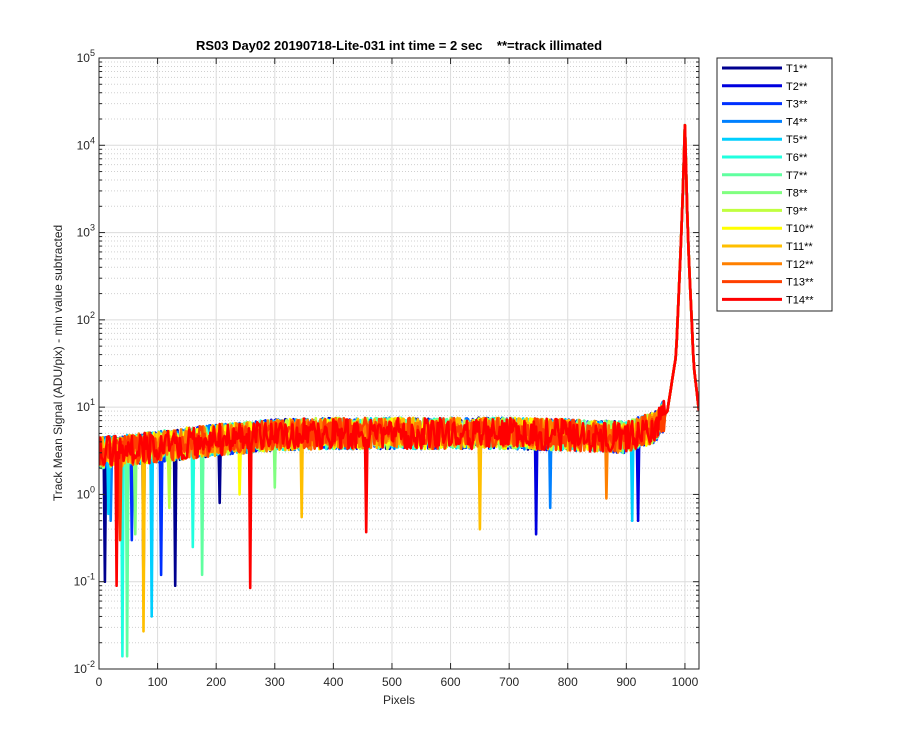  Describe the element at coordinates (797, 158) in the screenshot. I see `legend-label: T6**` at that location.